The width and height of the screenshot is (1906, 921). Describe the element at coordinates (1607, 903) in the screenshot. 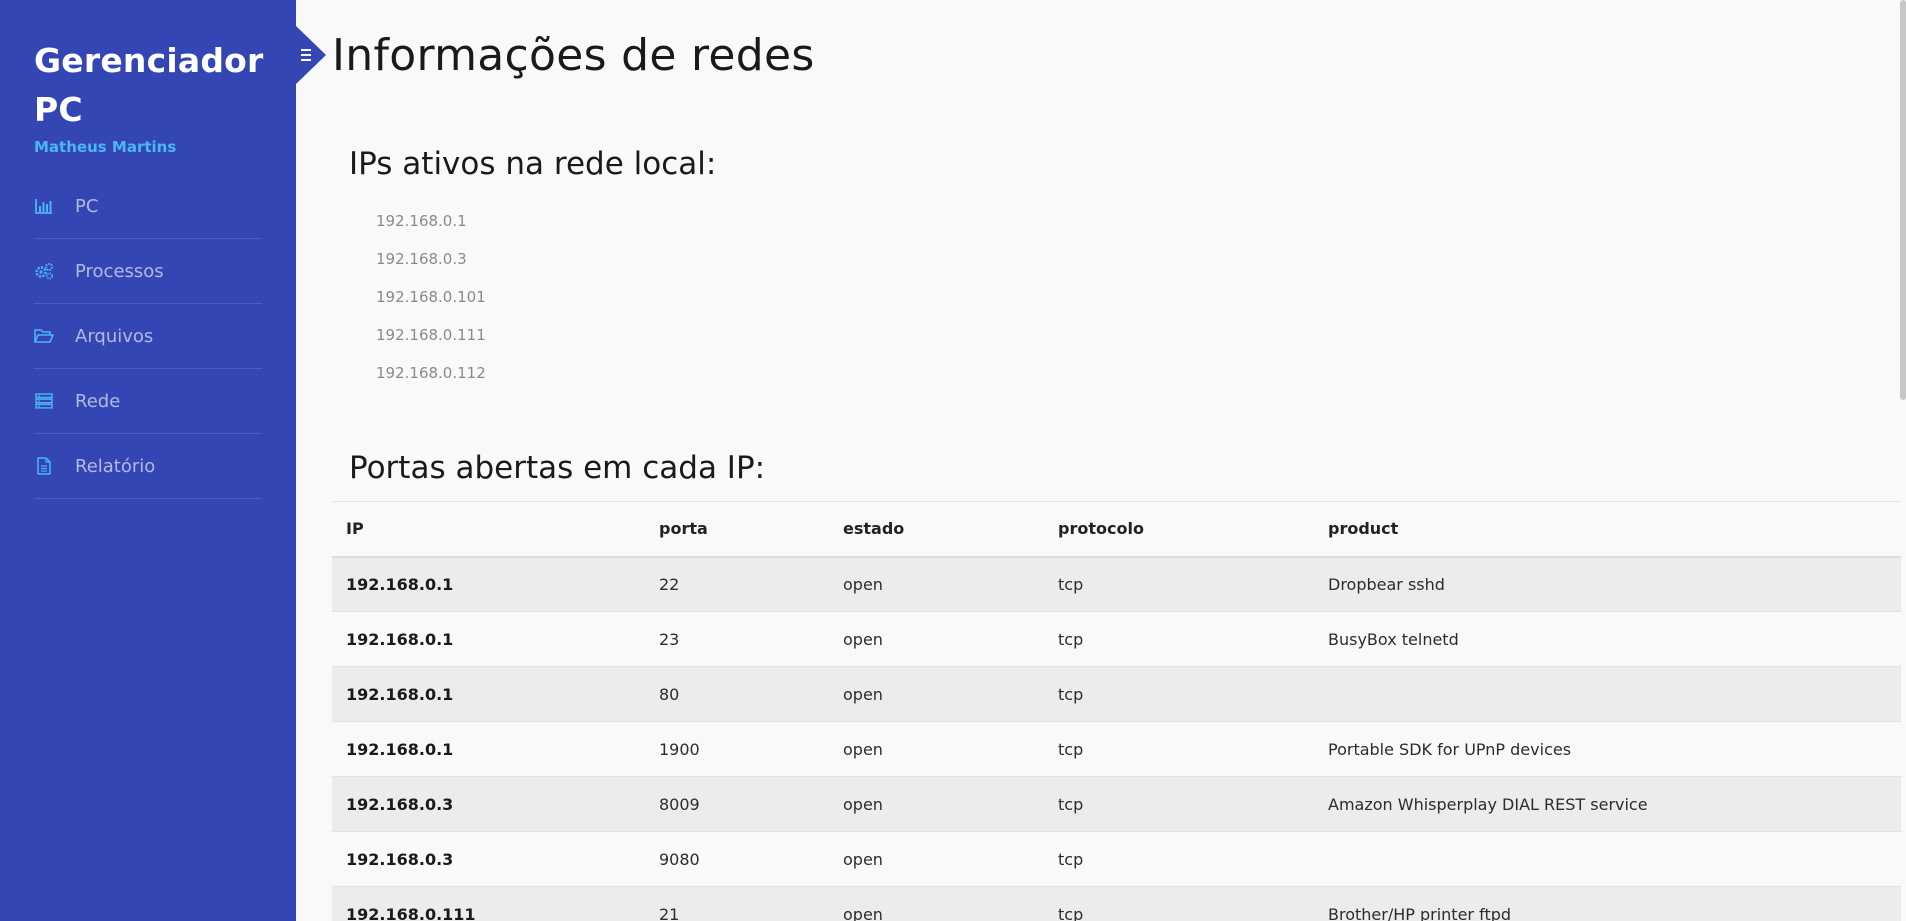

I see `product-cell: Brother/HP printer ftpd` at that location.